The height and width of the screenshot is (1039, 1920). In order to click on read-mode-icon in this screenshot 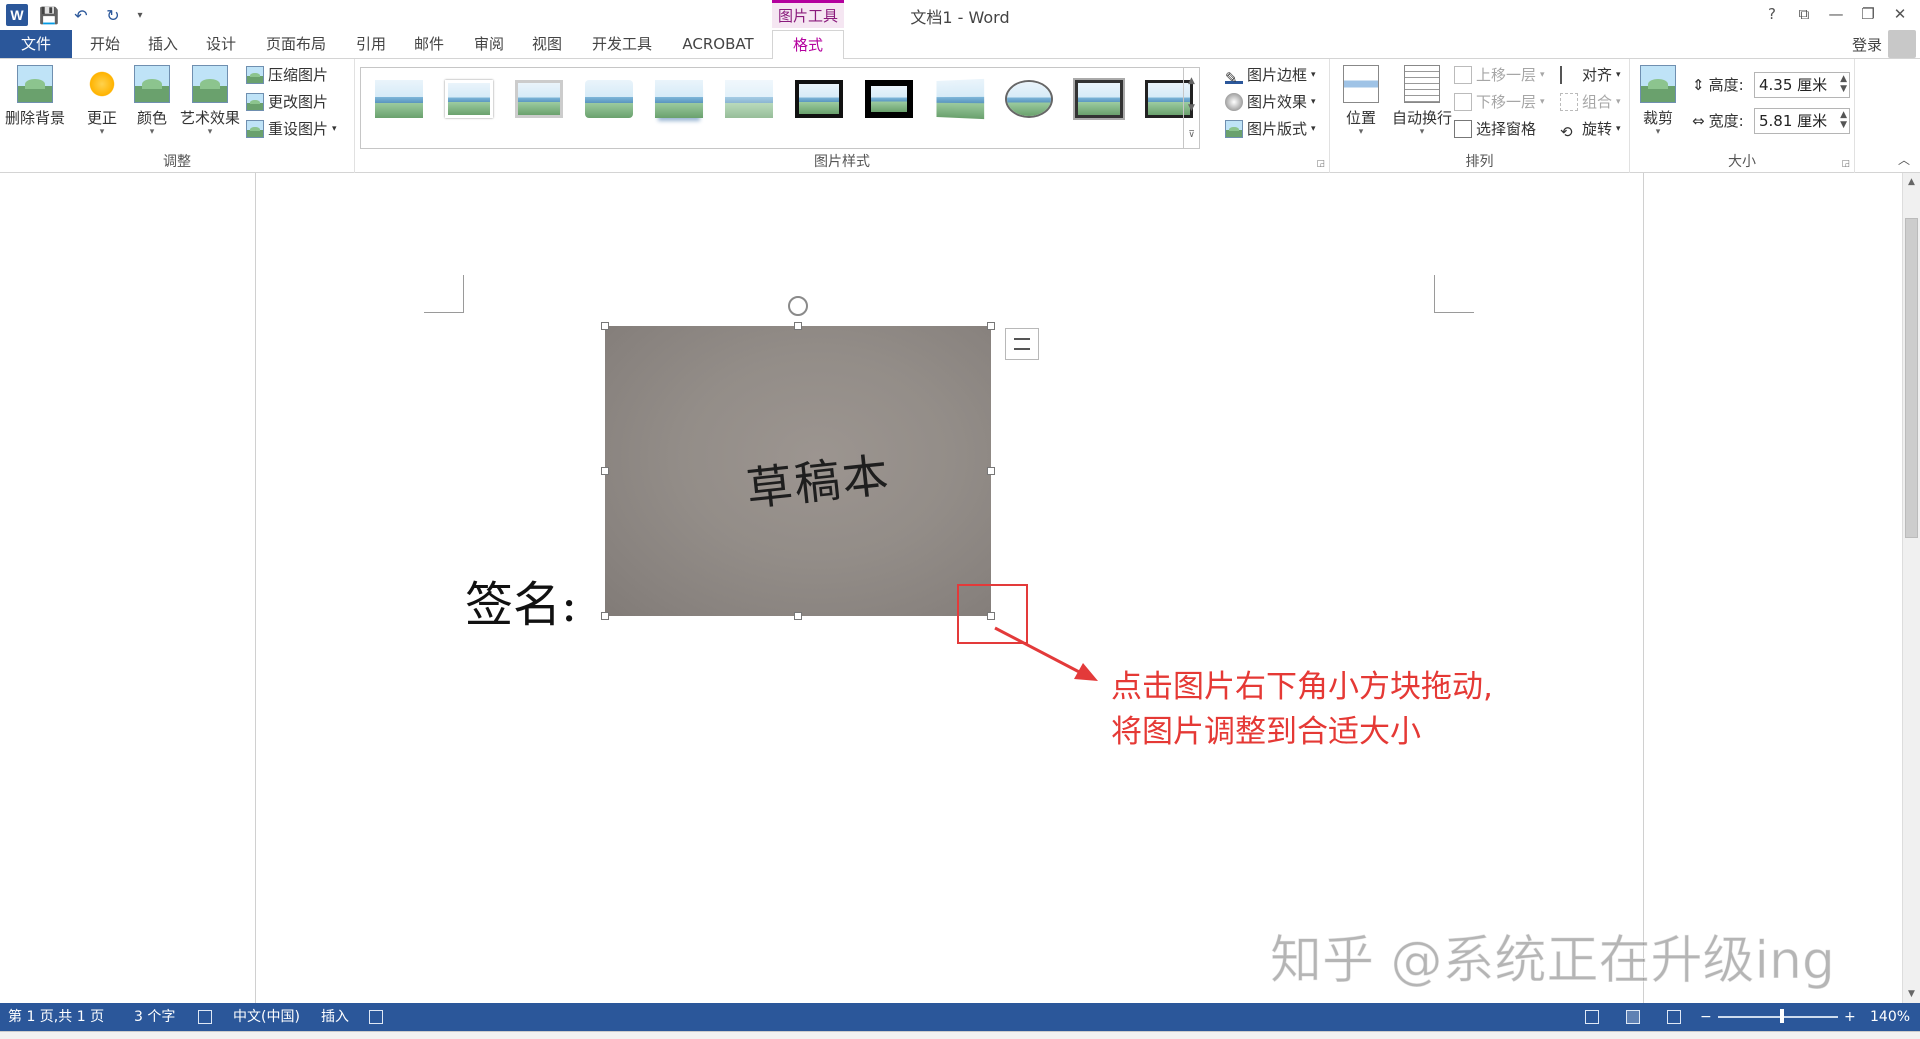, I will do `click(1592, 1017)`.